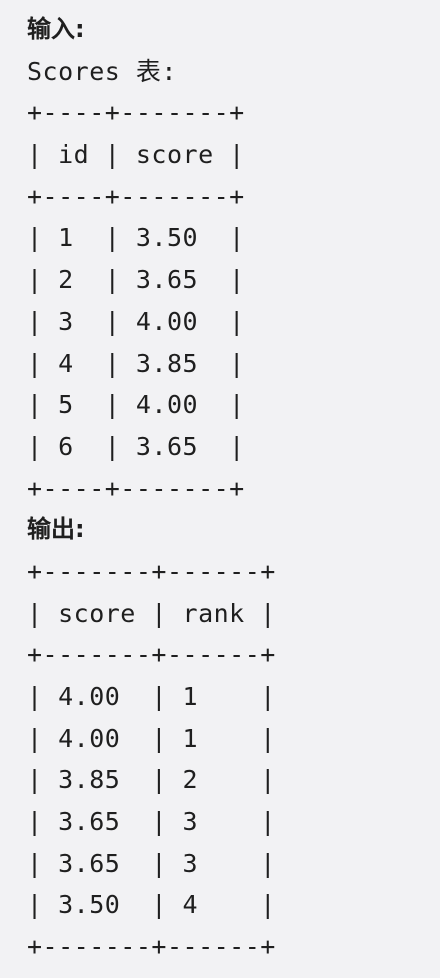 Image resolution: width=440 pixels, height=978 pixels. I want to click on table-header-row: | score | rank |, so click(151, 613).